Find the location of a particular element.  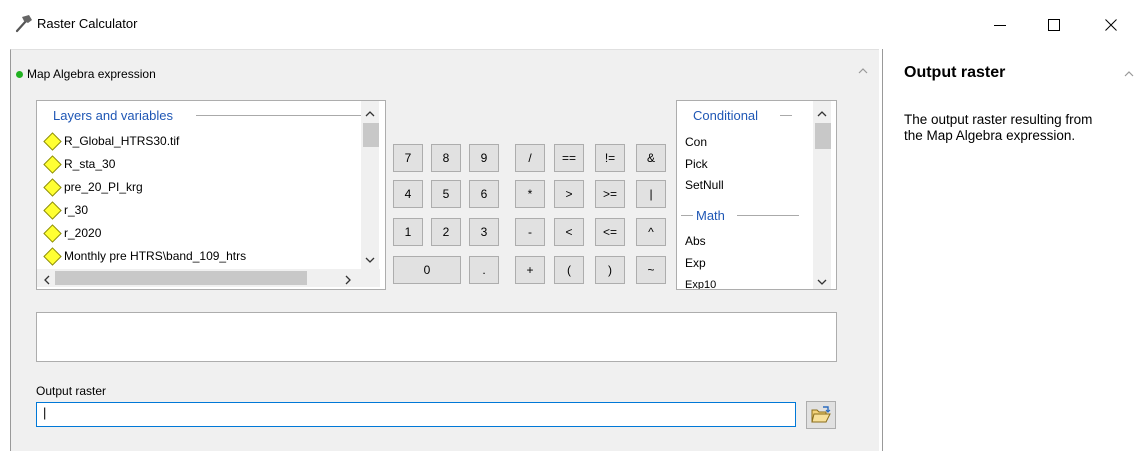

layers-horizontal-scroll-thumb is located at coordinates (181, 278).